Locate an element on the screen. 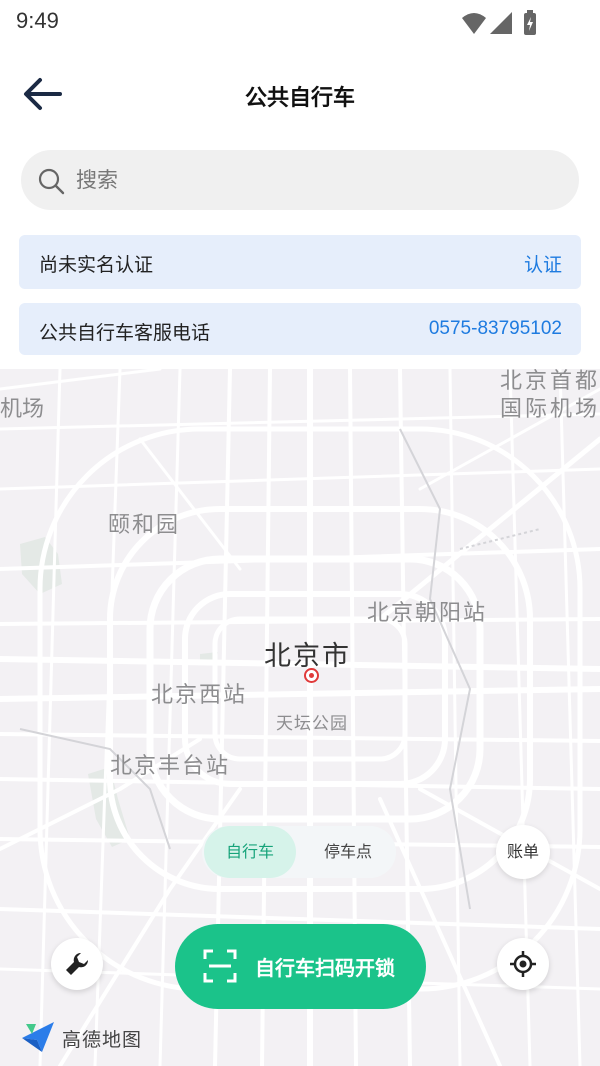  map-label-tiantan: 天坛公园 is located at coordinates (312, 724).